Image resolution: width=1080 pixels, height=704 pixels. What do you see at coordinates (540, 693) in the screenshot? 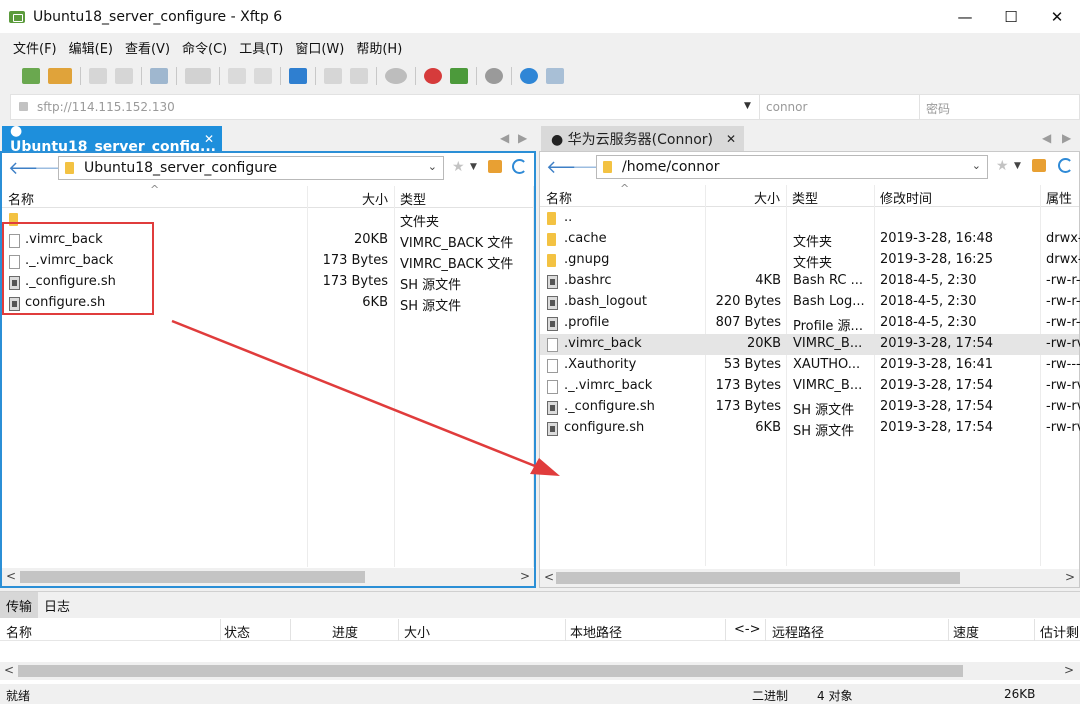
I see `status-bar: 就绪 二进制 4 对象 26KB` at bounding box center [540, 693].